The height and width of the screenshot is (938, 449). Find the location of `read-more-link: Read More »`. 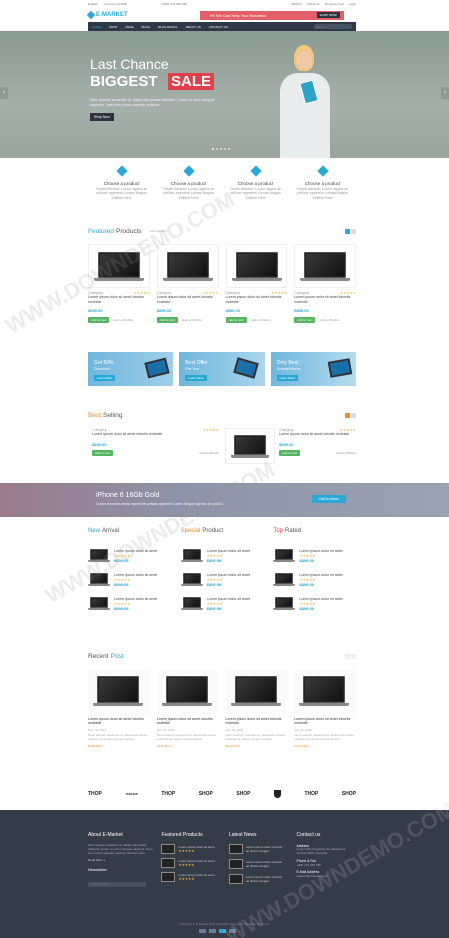

read-more-link: Read More » is located at coordinates (120, 860).